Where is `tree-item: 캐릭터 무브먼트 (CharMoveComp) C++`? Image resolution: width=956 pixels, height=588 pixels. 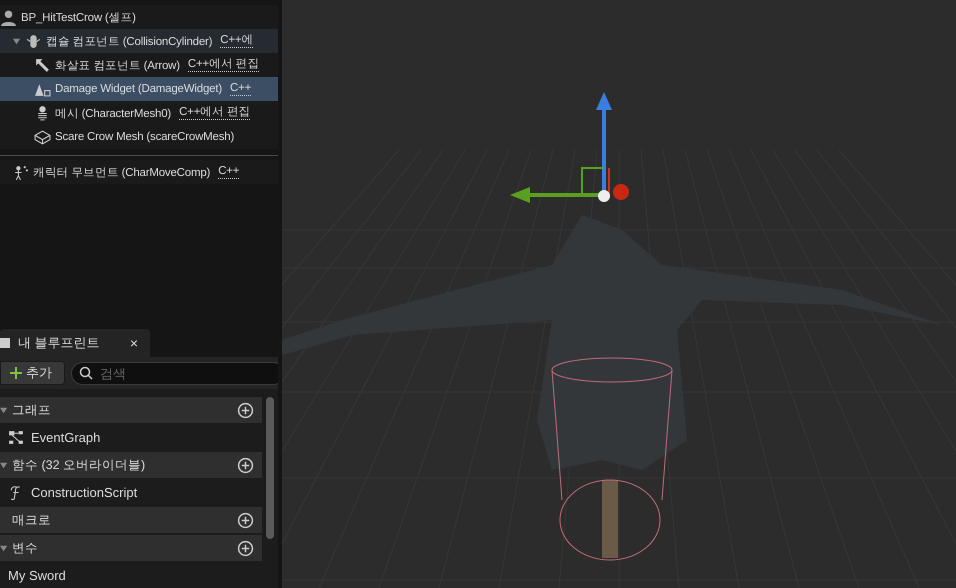 tree-item: 캐릭터 무브먼트 (CharMoveComp) C++ is located at coordinates (139, 172).